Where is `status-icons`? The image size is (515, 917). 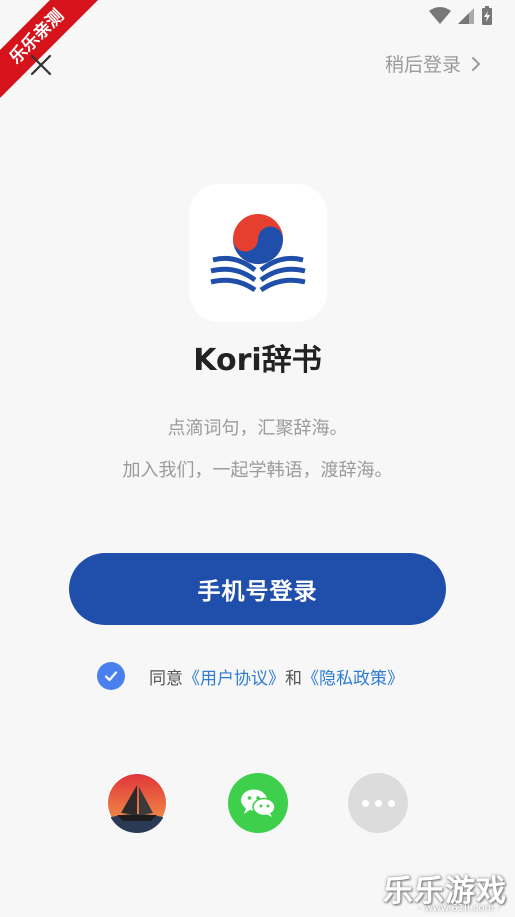 status-icons is located at coordinates (461, 16).